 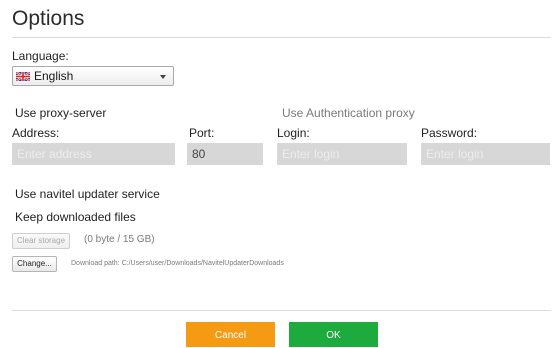 I want to click on clear-storage-button: Clear storage, so click(x=41, y=241).